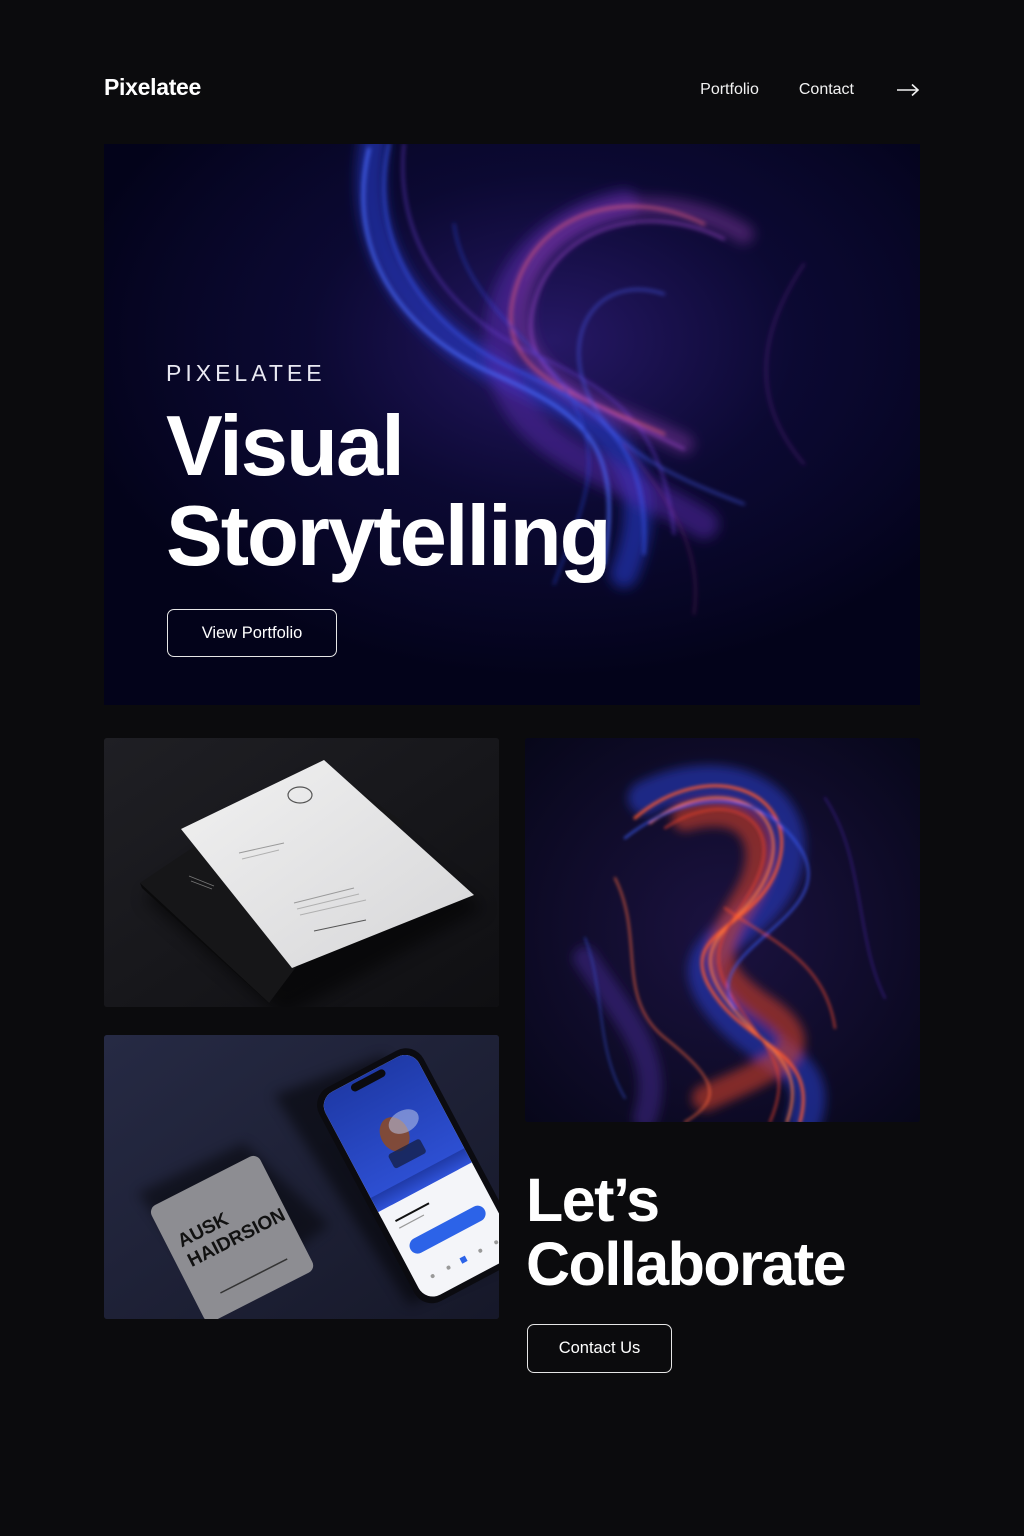 The width and height of the screenshot is (1024, 1536). What do you see at coordinates (908, 90) in the screenshot?
I see `arrow-right-icon` at bounding box center [908, 90].